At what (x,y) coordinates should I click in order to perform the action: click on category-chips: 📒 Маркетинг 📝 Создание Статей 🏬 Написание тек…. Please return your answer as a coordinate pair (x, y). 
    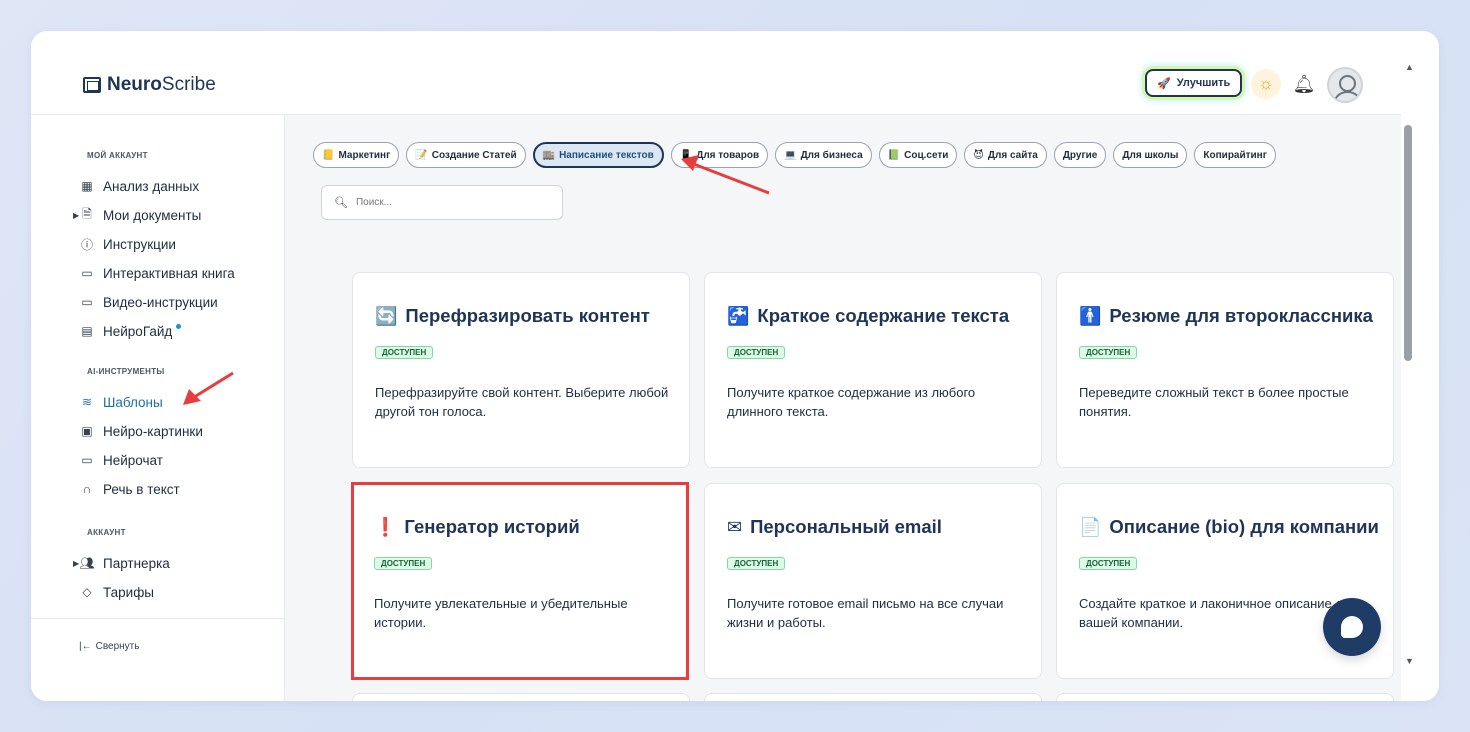
    Looking at the image, I should click on (794, 155).